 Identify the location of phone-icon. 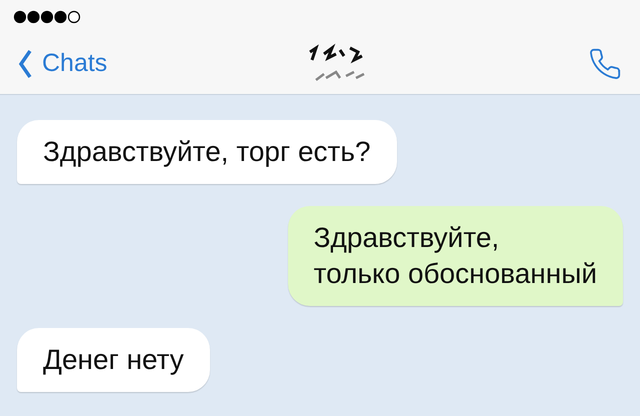
(605, 64).